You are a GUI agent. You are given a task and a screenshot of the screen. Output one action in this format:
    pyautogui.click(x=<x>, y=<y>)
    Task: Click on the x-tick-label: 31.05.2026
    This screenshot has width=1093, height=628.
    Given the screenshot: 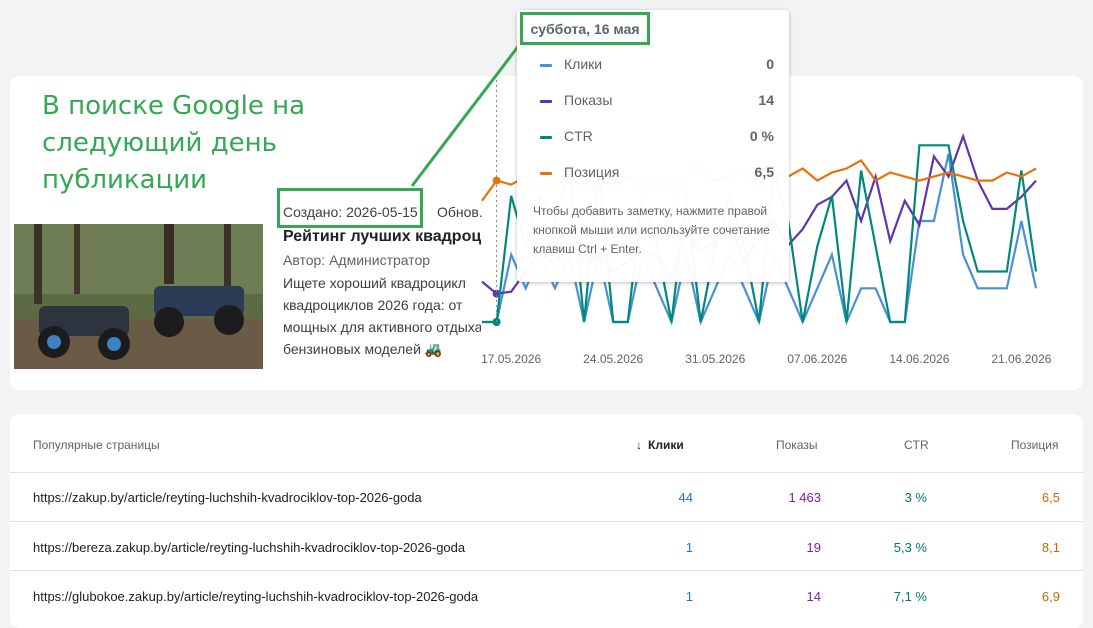 What is the action you would take?
    pyautogui.click(x=715, y=359)
    